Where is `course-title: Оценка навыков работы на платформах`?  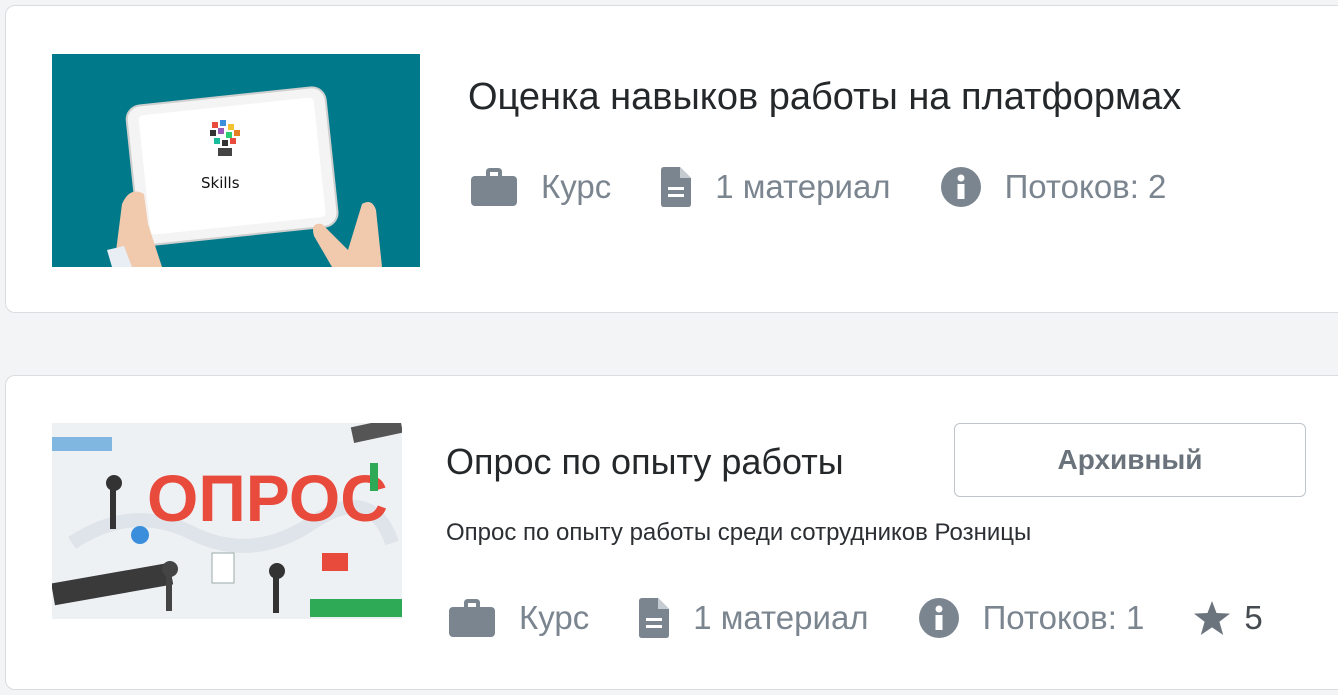 course-title: Оценка навыков работы на платформах is located at coordinates (824, 97).